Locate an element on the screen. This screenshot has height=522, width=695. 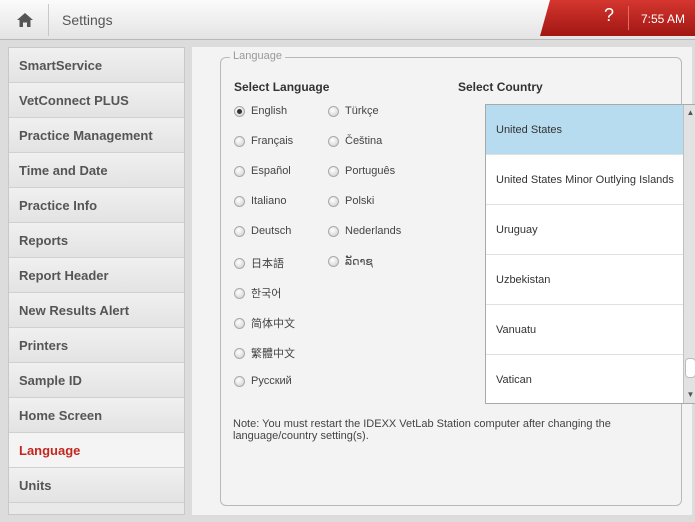
country-item: Uruguay is located at coordinates (585, 230).